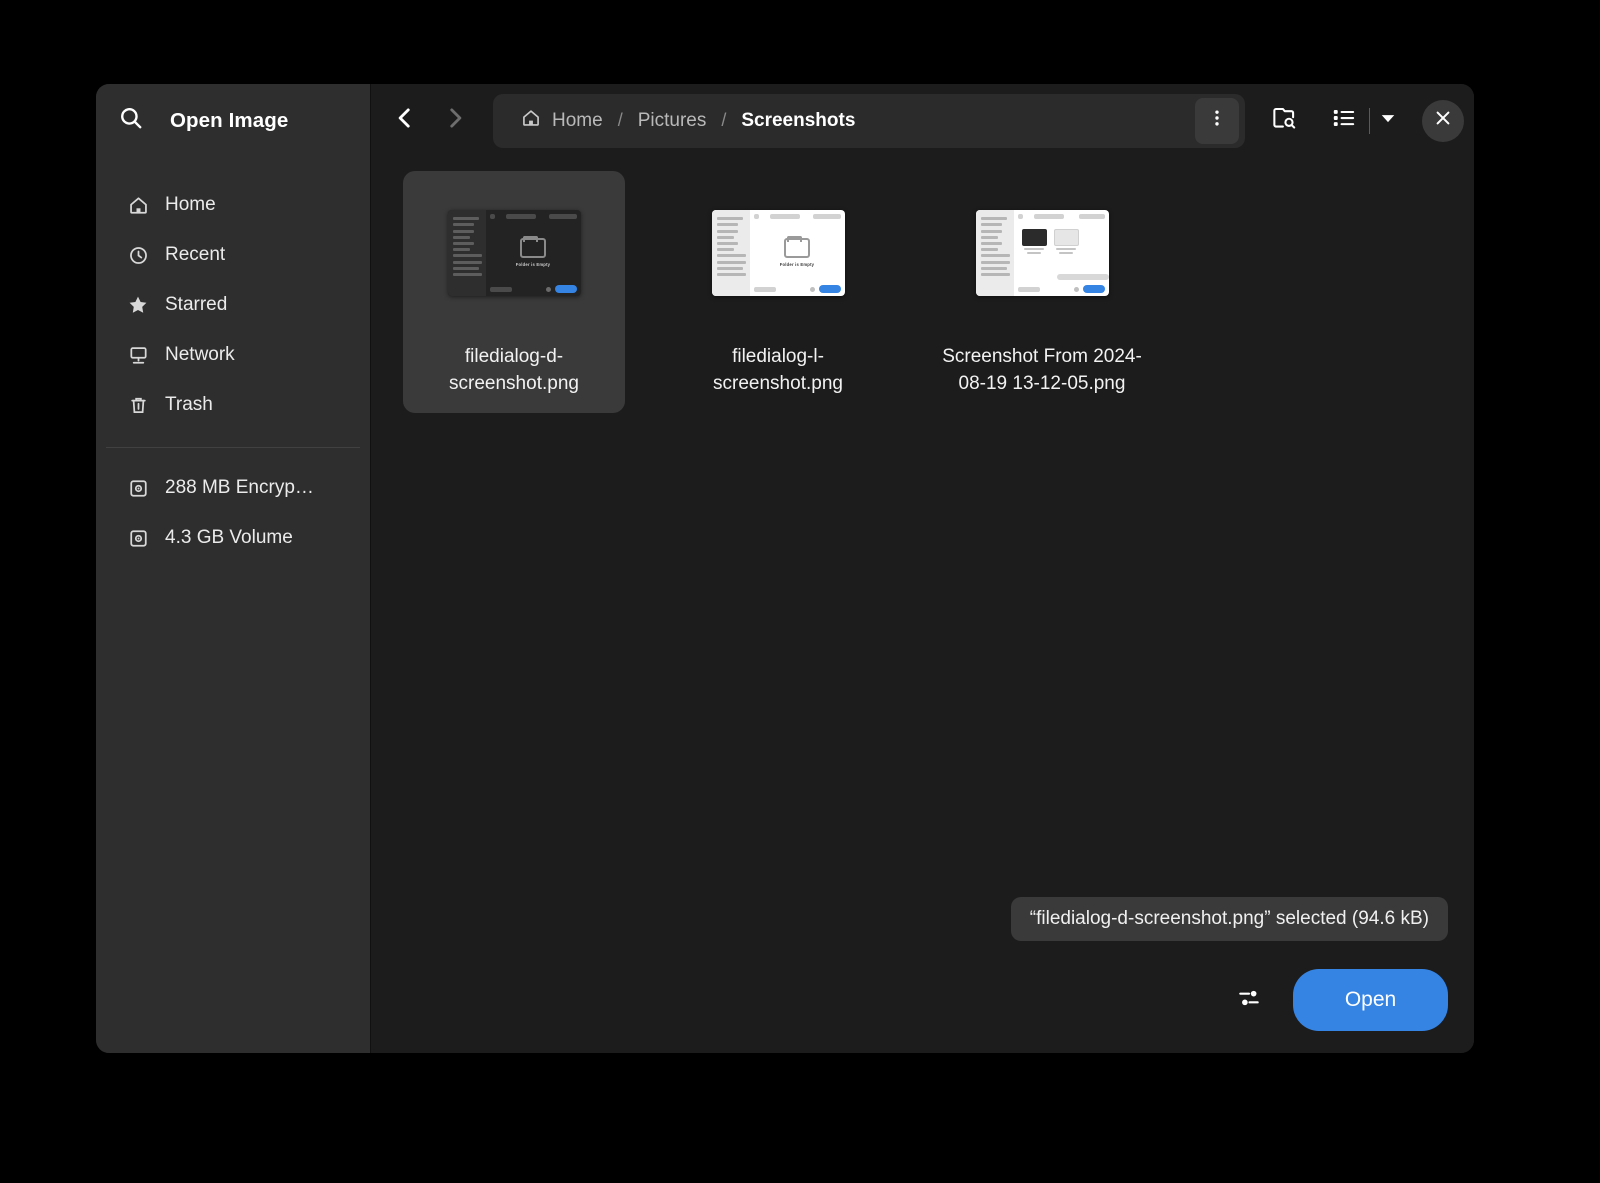 Image resolution: width=1600 pixels, height=1183 pixels. What do you see at coordinates (233, 255) in the screenshot?
I see `sidebar-item-recent: Recent` at bounding box center [233, 255].